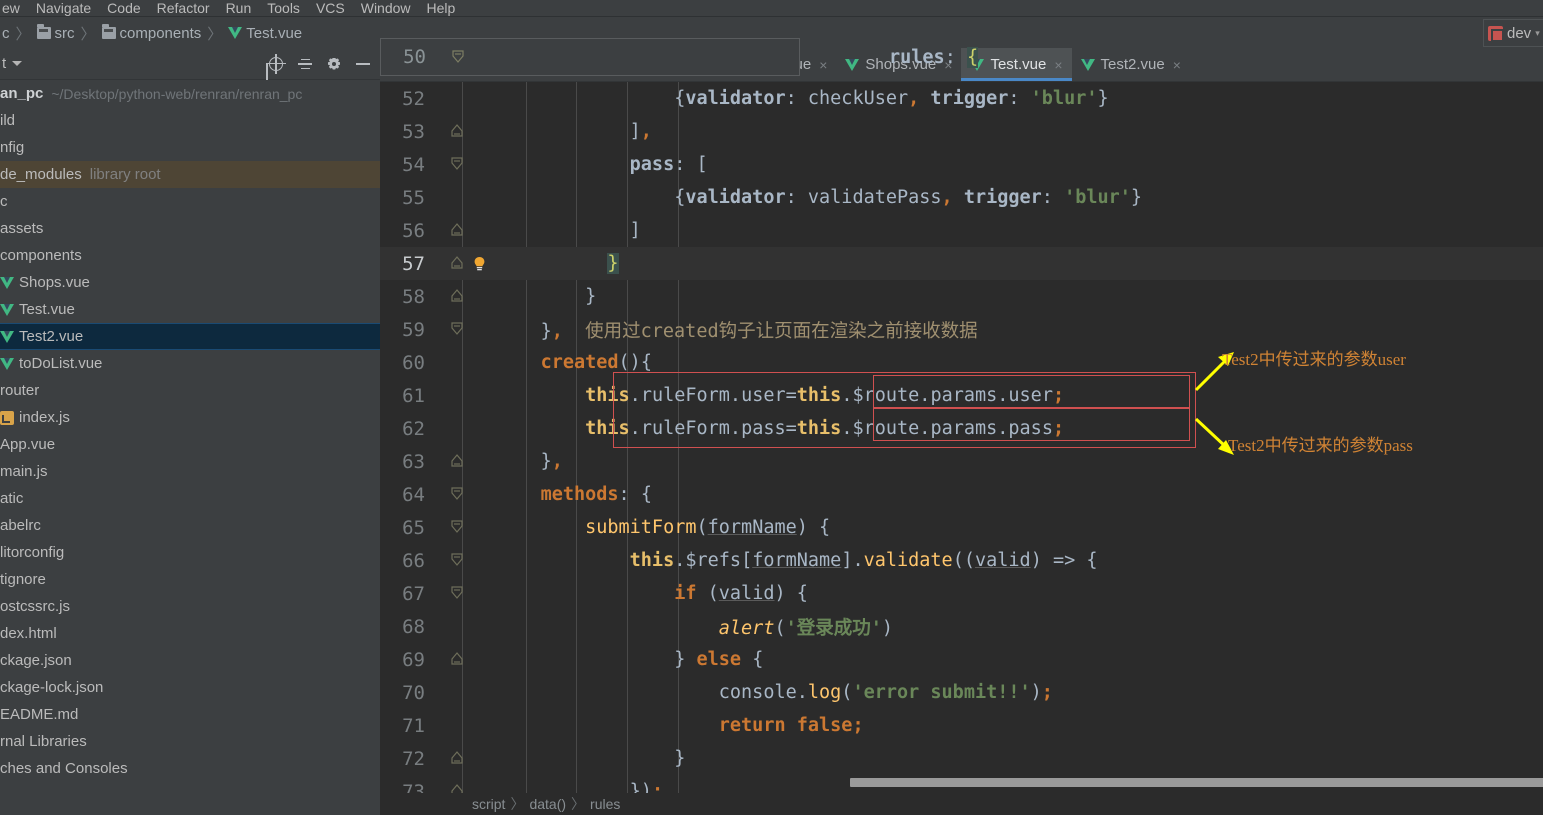  I want to click on intention-bulb-icon, so click(479, 264).